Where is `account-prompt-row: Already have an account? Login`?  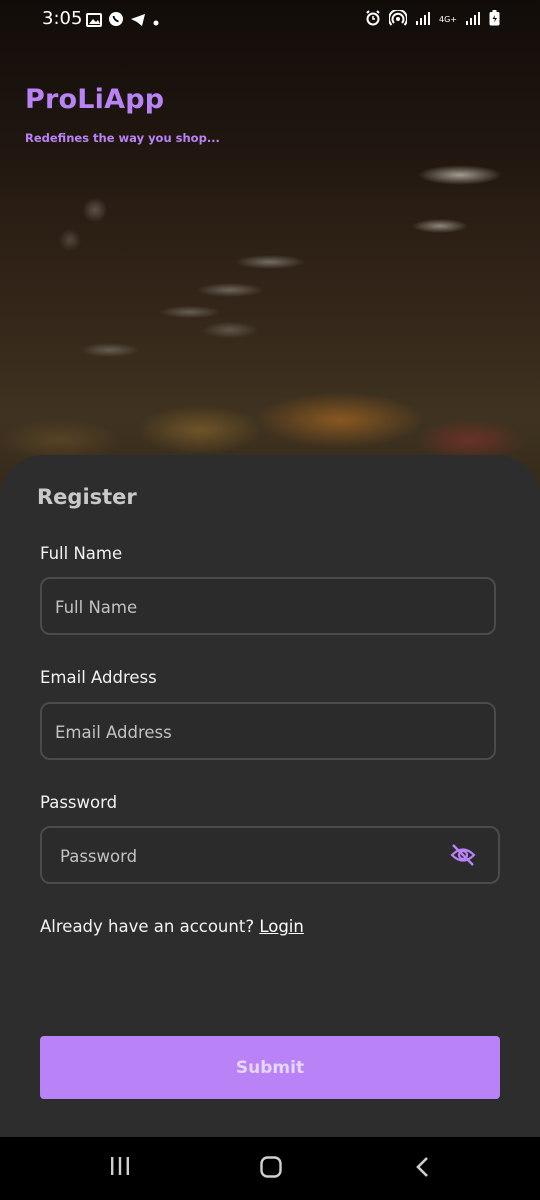
account-prompt-row: Already have an account? Login is located at coordinates (172, 926).